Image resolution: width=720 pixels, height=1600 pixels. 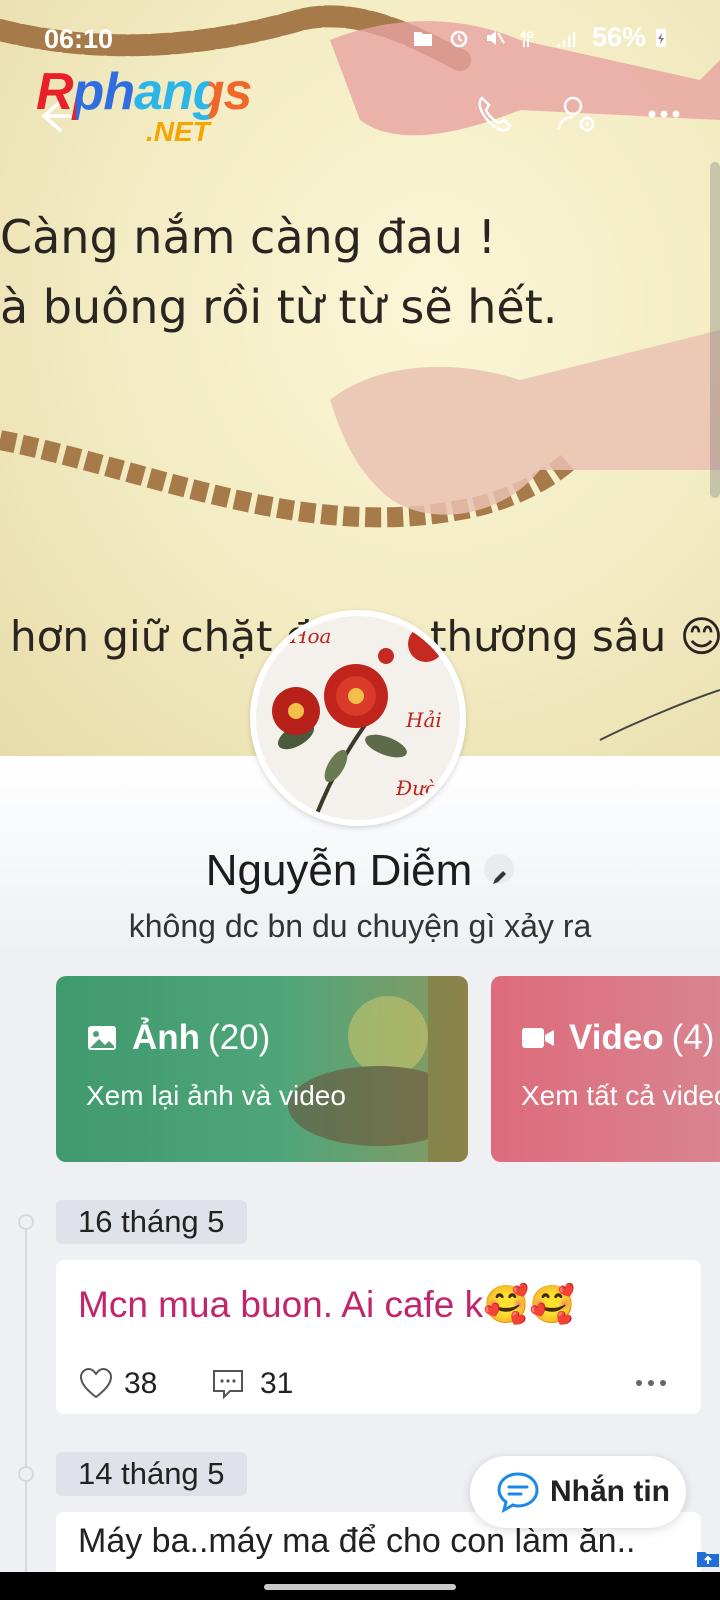 What do you see at coordinates (422, 38) in the screenshot?
I see `folder-icon` at bounding box center [422, 38].